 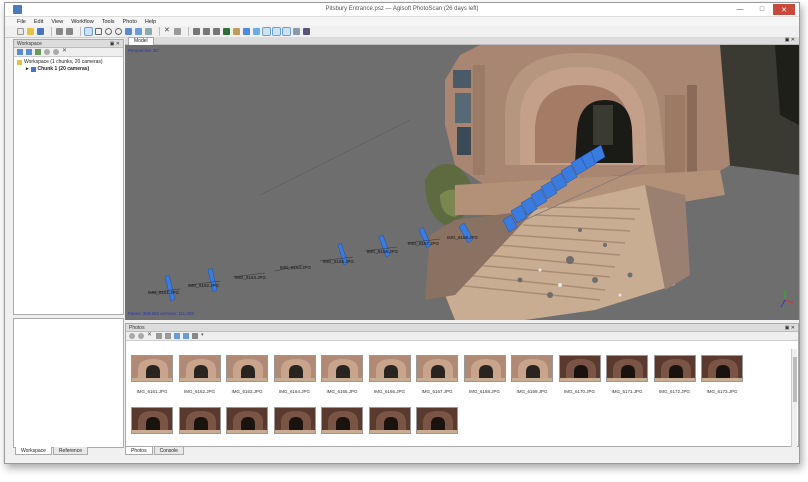 What do you see at coordinates (484, 375) in the screenshot?
I see `photo-thumbnail: IMG_6168.JPG` at bounding box center [484, 375].